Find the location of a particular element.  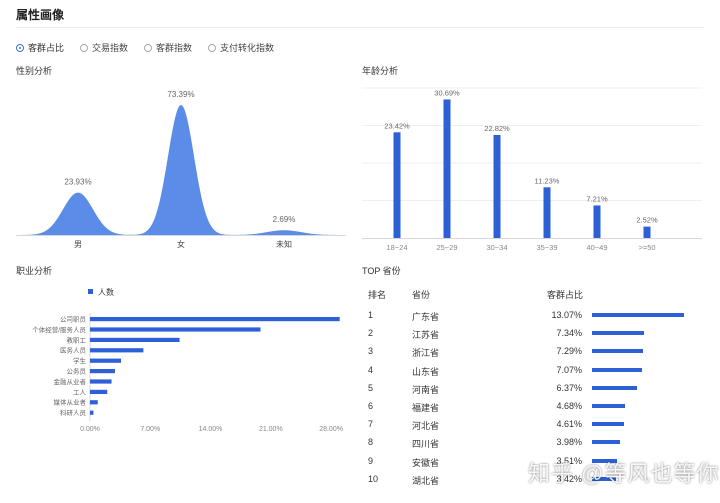

province-cell: 福建省 is located at coordinates (426, 407).